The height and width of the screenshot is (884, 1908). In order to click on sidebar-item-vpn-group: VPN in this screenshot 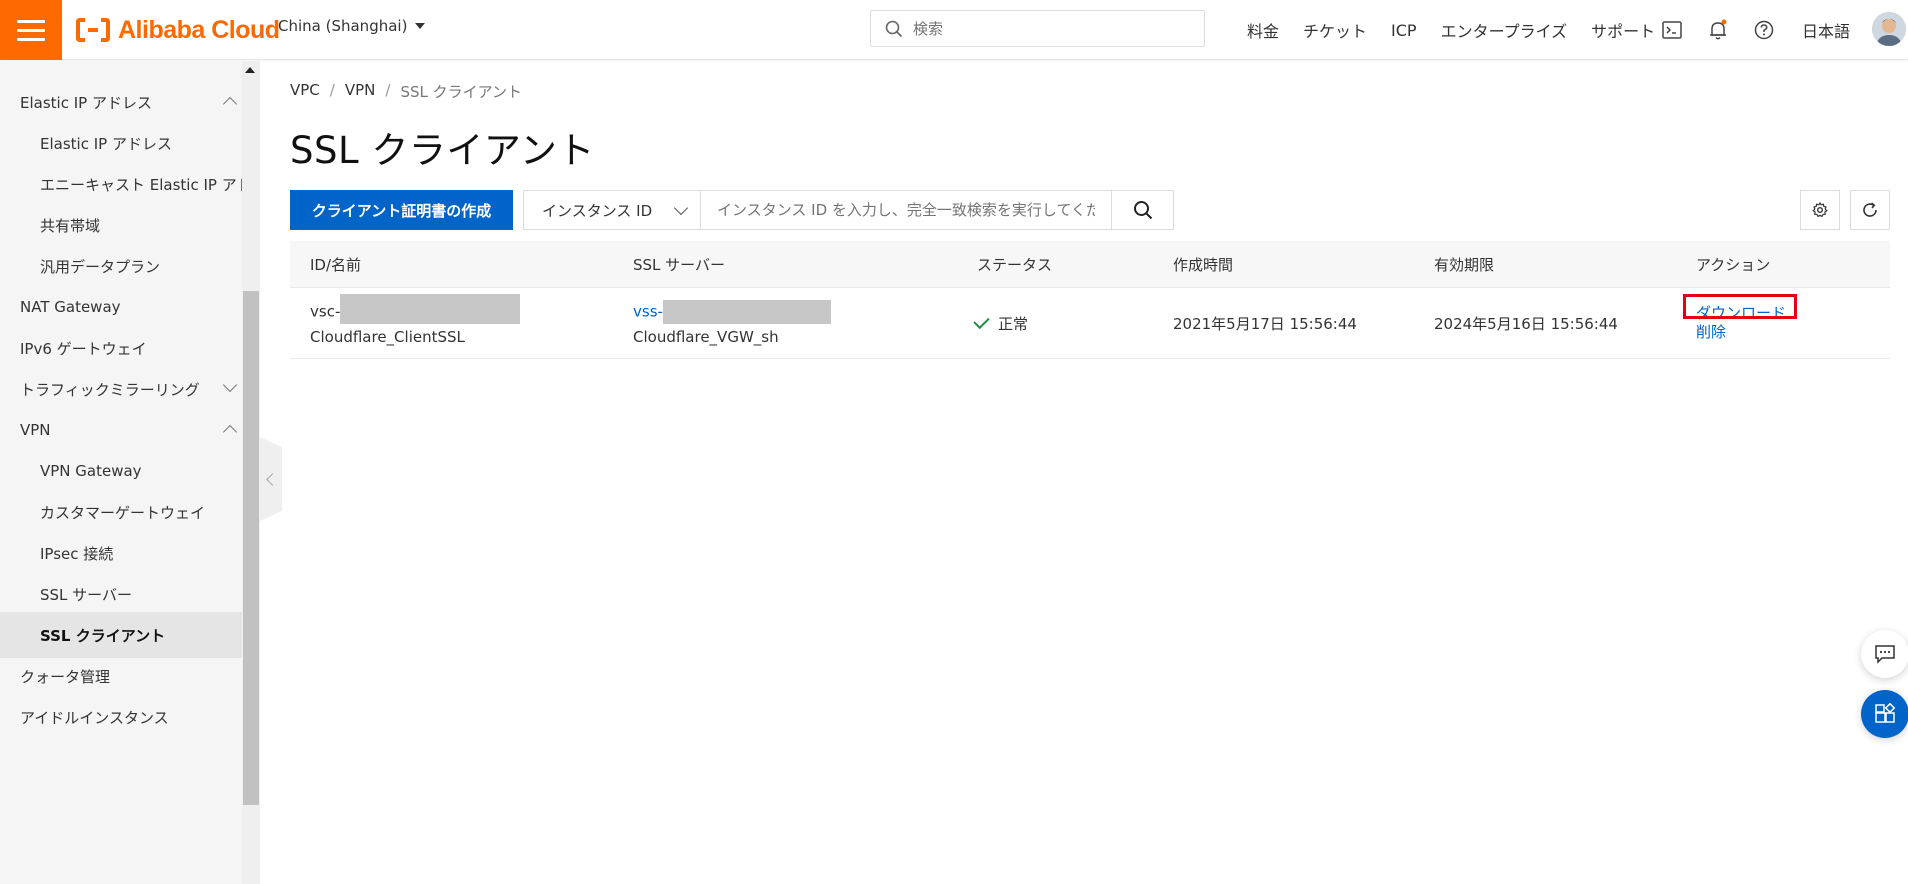, I will do `click(121, 430)`.